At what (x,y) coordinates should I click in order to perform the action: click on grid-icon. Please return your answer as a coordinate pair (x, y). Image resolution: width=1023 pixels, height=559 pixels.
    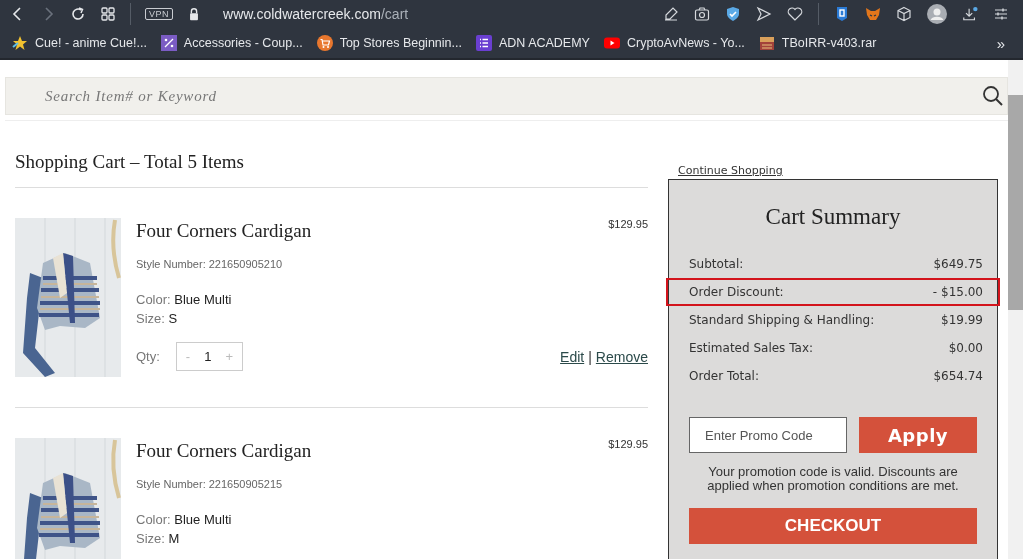
    Looking at the image, I should click on (108, 14).